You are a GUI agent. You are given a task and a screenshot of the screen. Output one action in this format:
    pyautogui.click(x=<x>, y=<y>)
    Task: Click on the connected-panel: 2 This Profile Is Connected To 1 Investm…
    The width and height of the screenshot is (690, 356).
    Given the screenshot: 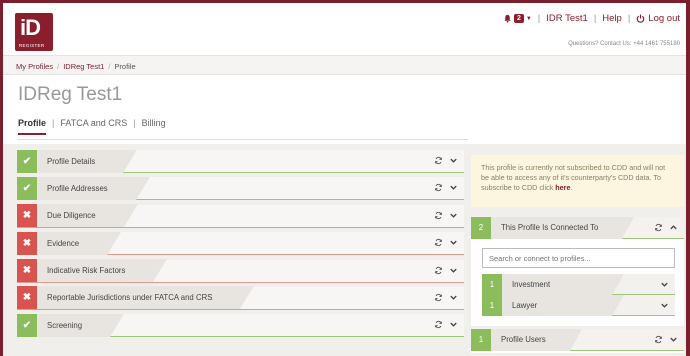 What is the action you would take?
    pyautogui.click(x=577, y=271)
    